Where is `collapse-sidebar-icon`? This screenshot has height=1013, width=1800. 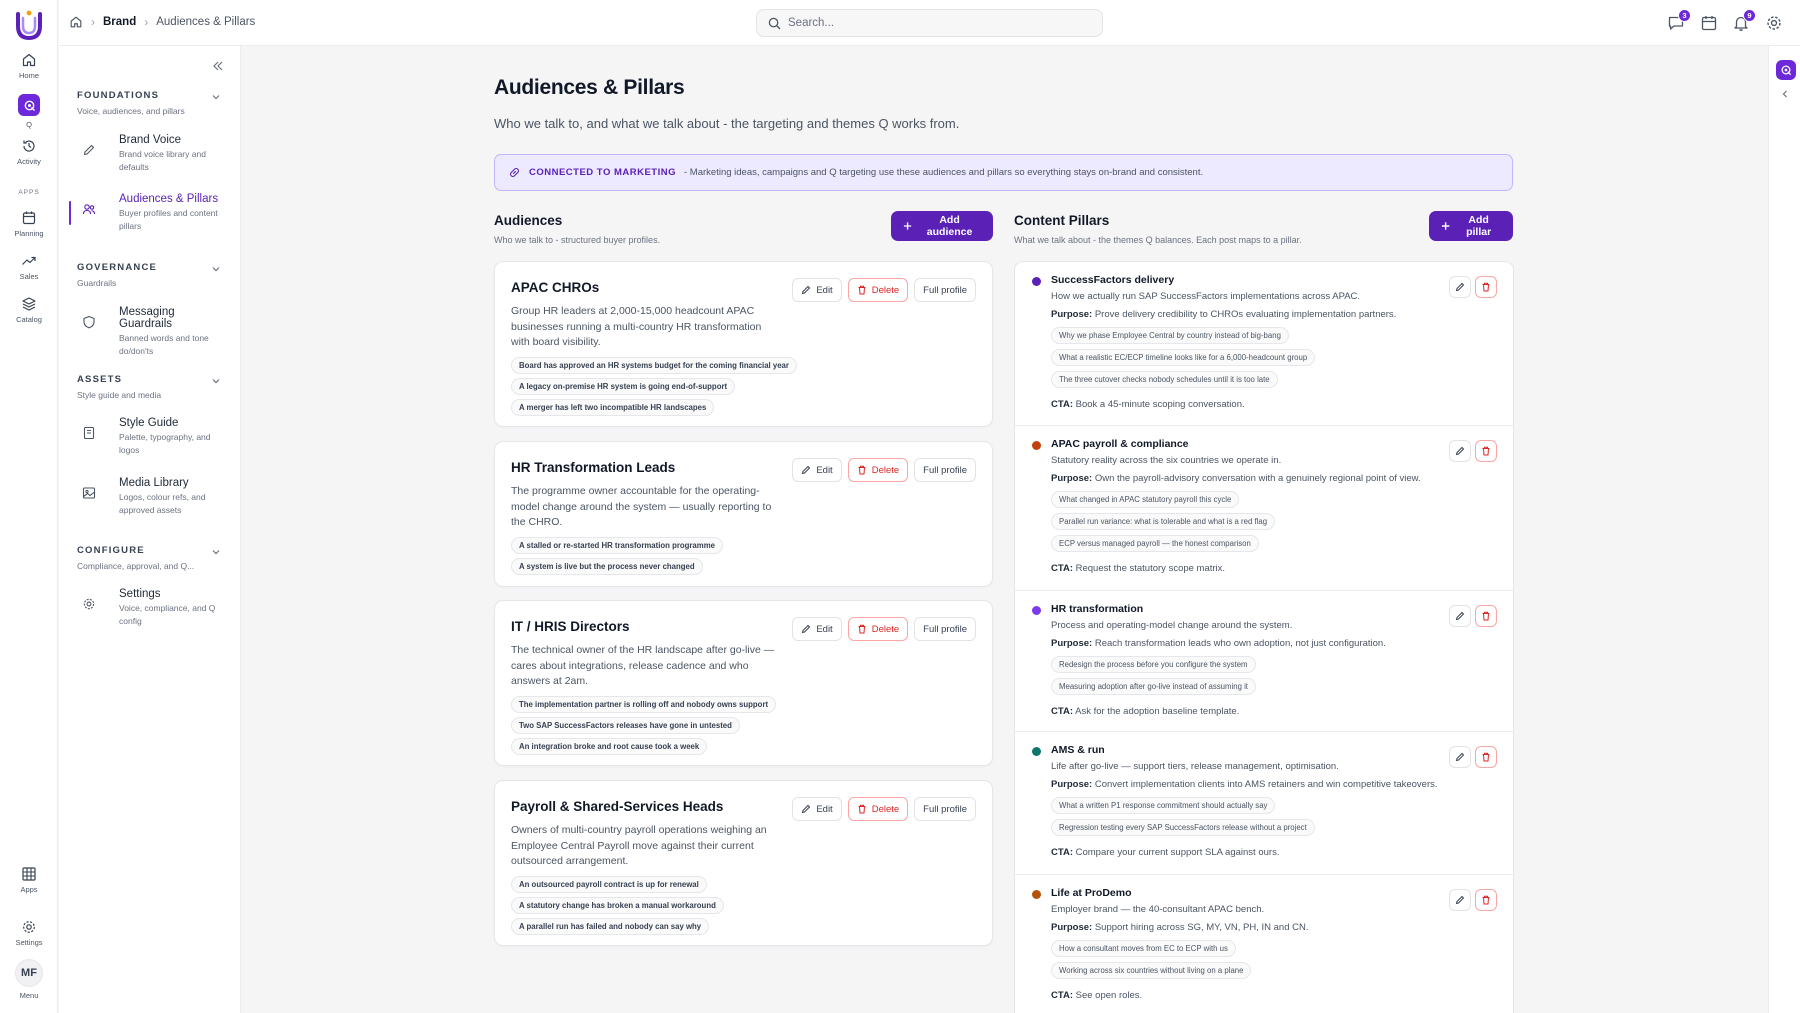 collapse-sidebar-icon is located at coordinates (218, 66).